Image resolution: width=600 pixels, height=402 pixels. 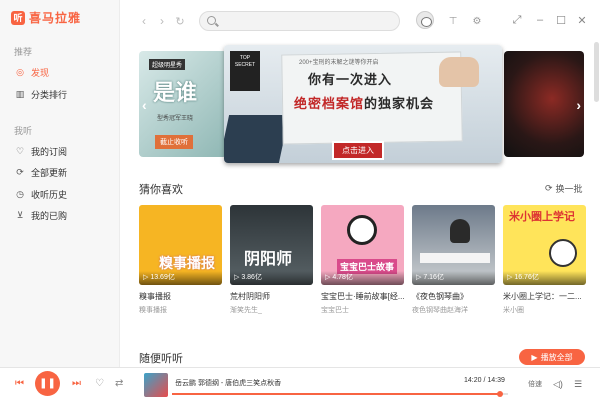 I want to click on close-icon: ✕, so click(x=582, y=20).